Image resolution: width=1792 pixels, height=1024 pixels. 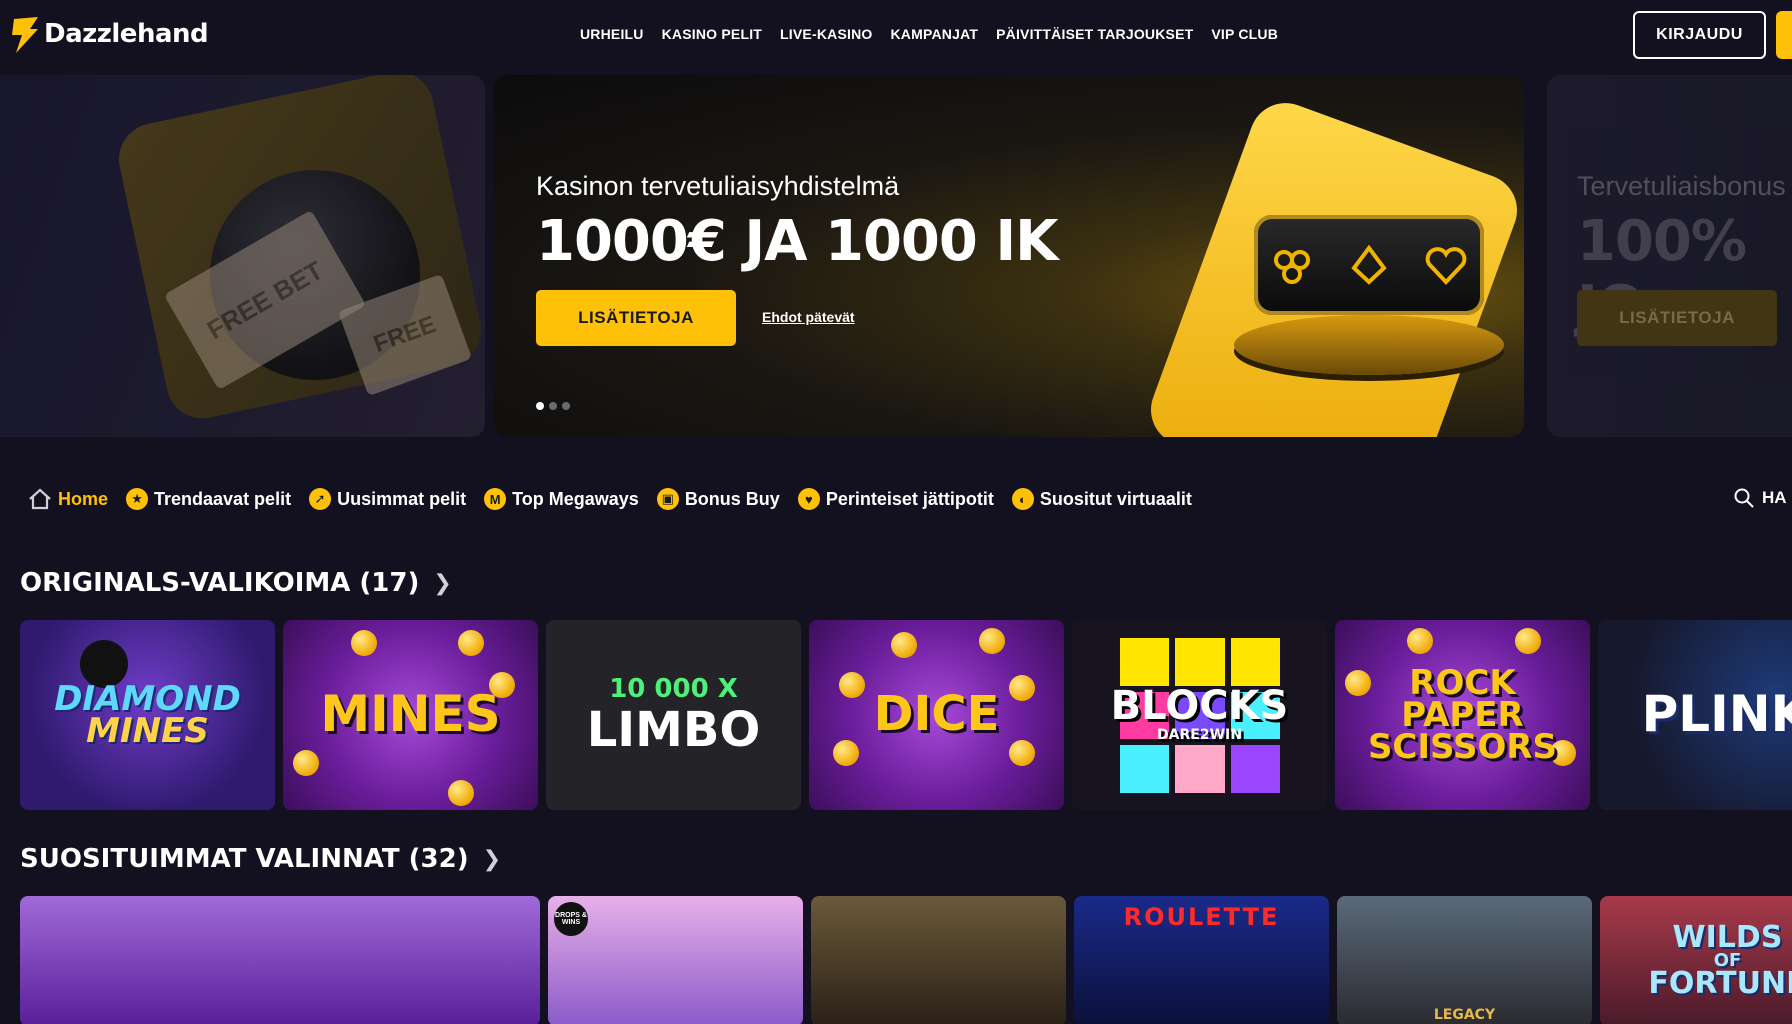 I want to click on game-tile-book-of-dead, so click(x=938, y=960).